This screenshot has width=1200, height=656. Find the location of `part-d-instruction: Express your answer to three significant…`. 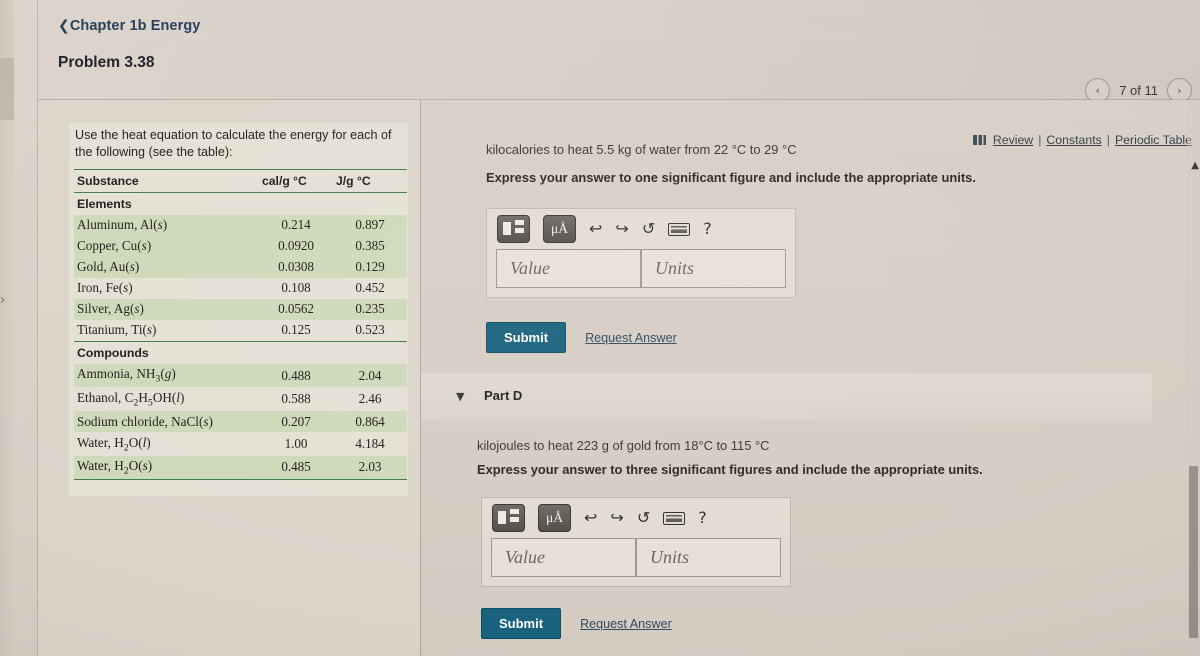

part-d-instruction: Express your answer to three significant… is located at coordinates (730, 469).